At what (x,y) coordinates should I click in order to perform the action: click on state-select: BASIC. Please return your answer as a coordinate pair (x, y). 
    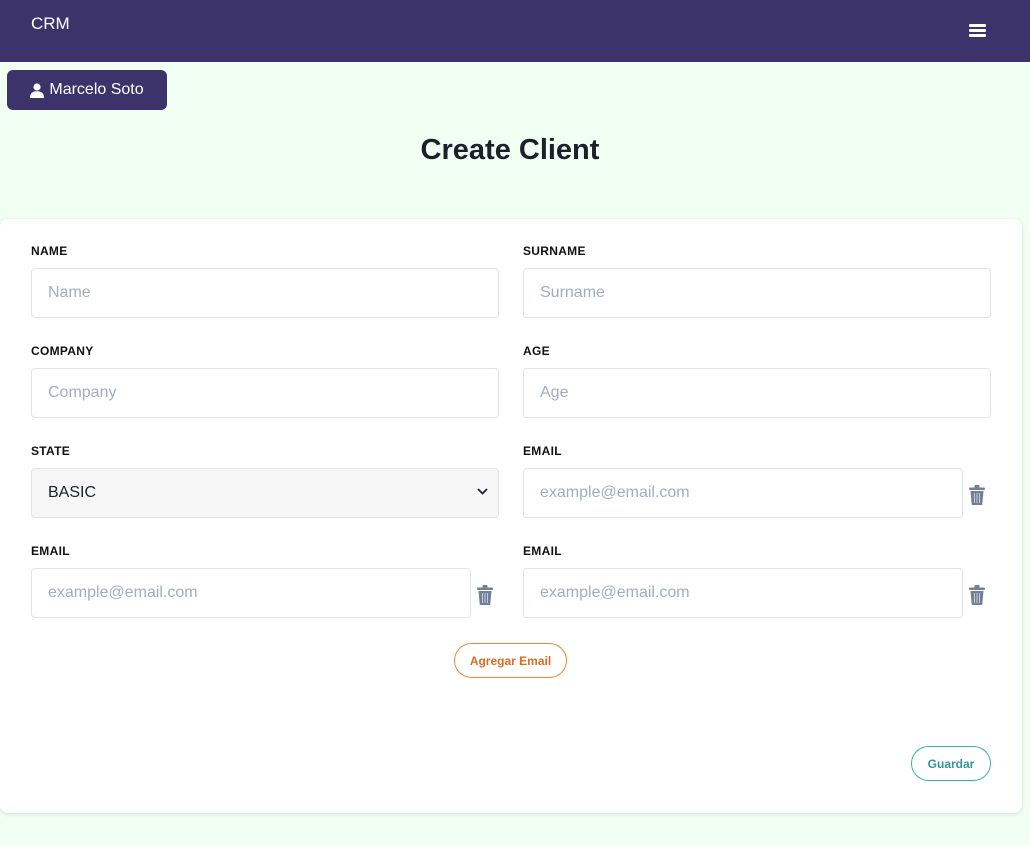
    Looking at the image, I should click on (265, 493).